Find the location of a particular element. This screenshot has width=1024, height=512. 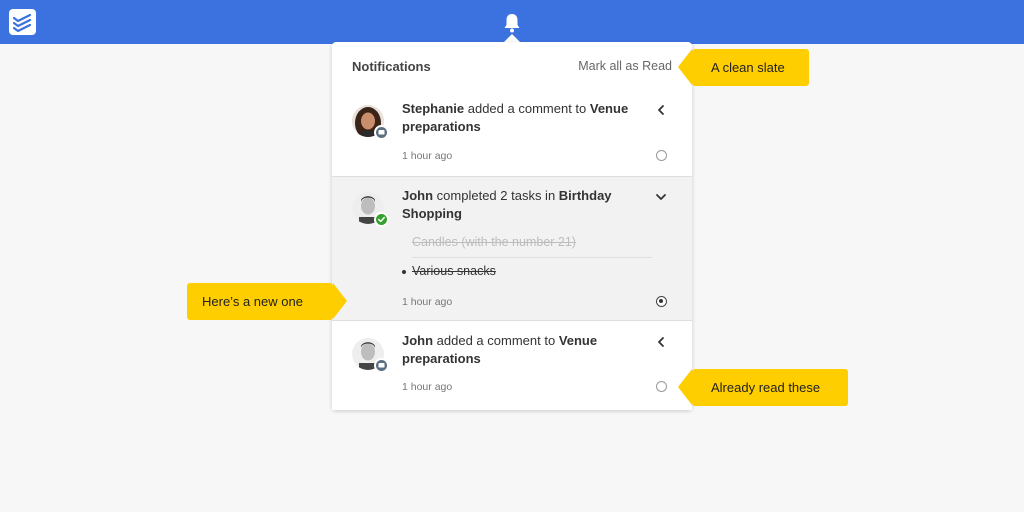

stacked-checks-icon is located at coordinates (22, 22).